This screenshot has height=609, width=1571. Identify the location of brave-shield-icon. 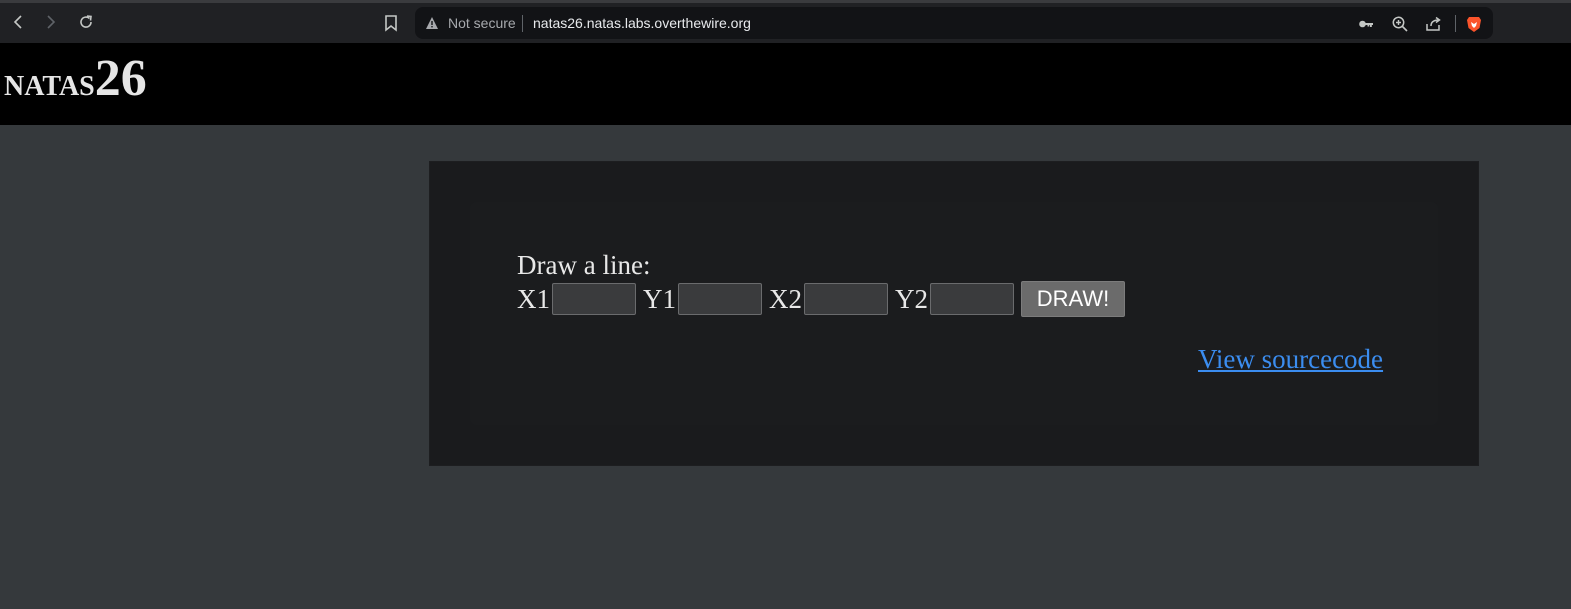
(1474, 24).